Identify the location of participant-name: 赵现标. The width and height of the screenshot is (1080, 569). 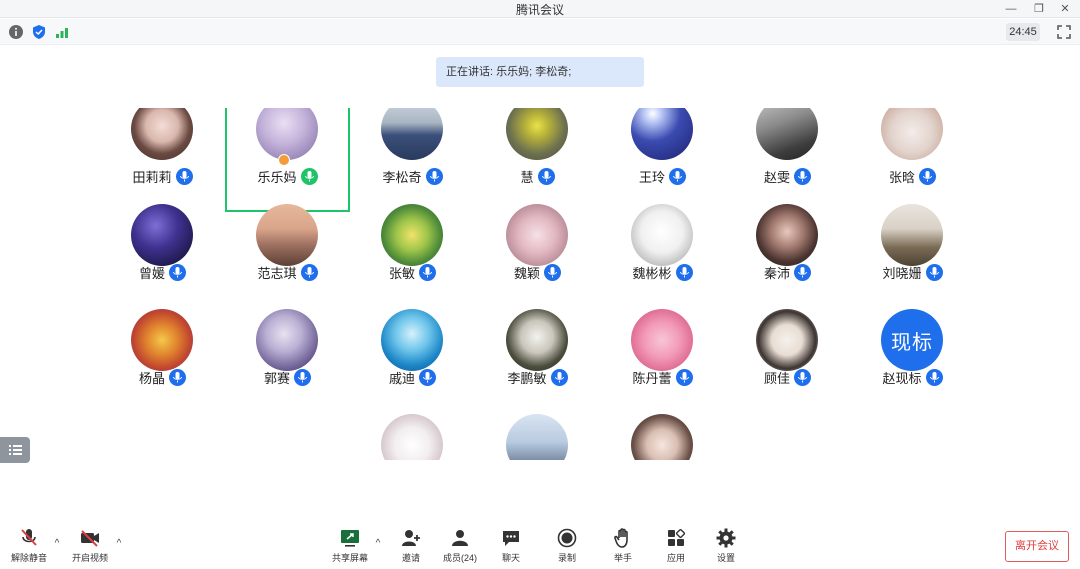
(902, 378).